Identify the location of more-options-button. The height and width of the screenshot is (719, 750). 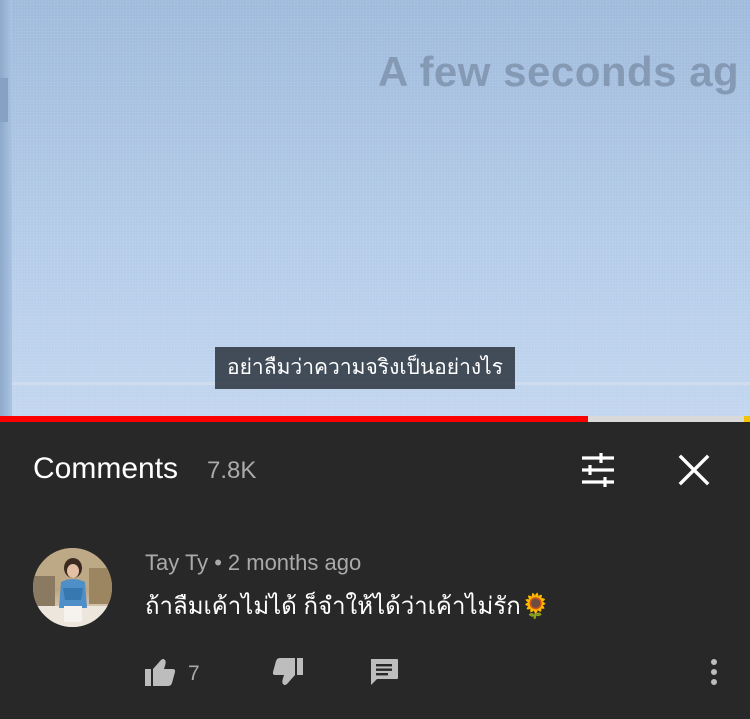
(714, 672).